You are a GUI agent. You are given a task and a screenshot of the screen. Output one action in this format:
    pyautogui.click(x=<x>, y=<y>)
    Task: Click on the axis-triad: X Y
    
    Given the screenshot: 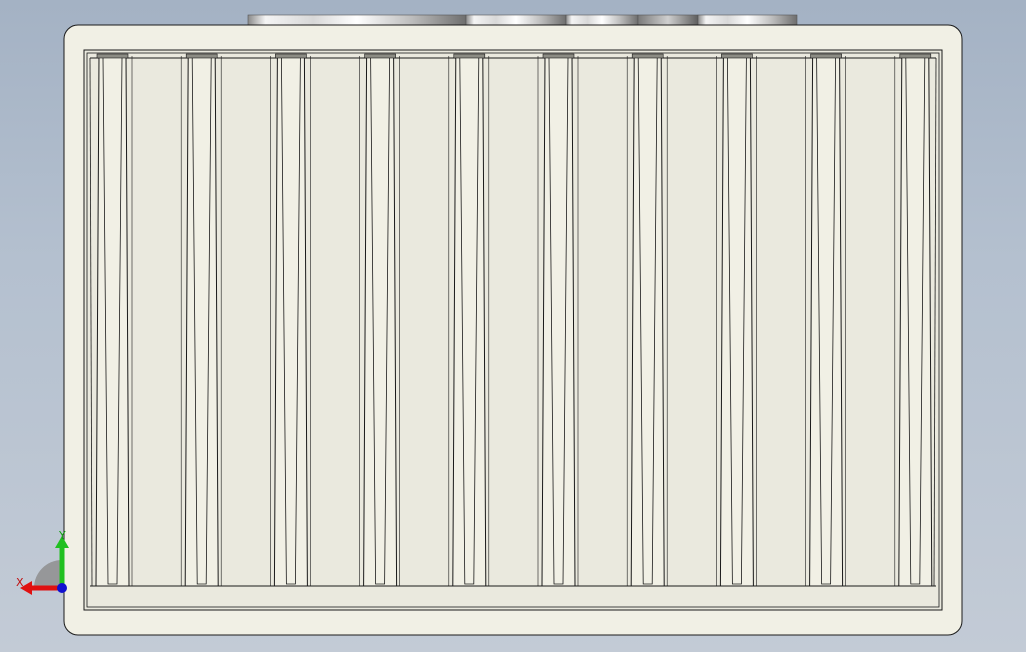 What is the action you would take?
    pyautogui.click(x=44, y=566)
    